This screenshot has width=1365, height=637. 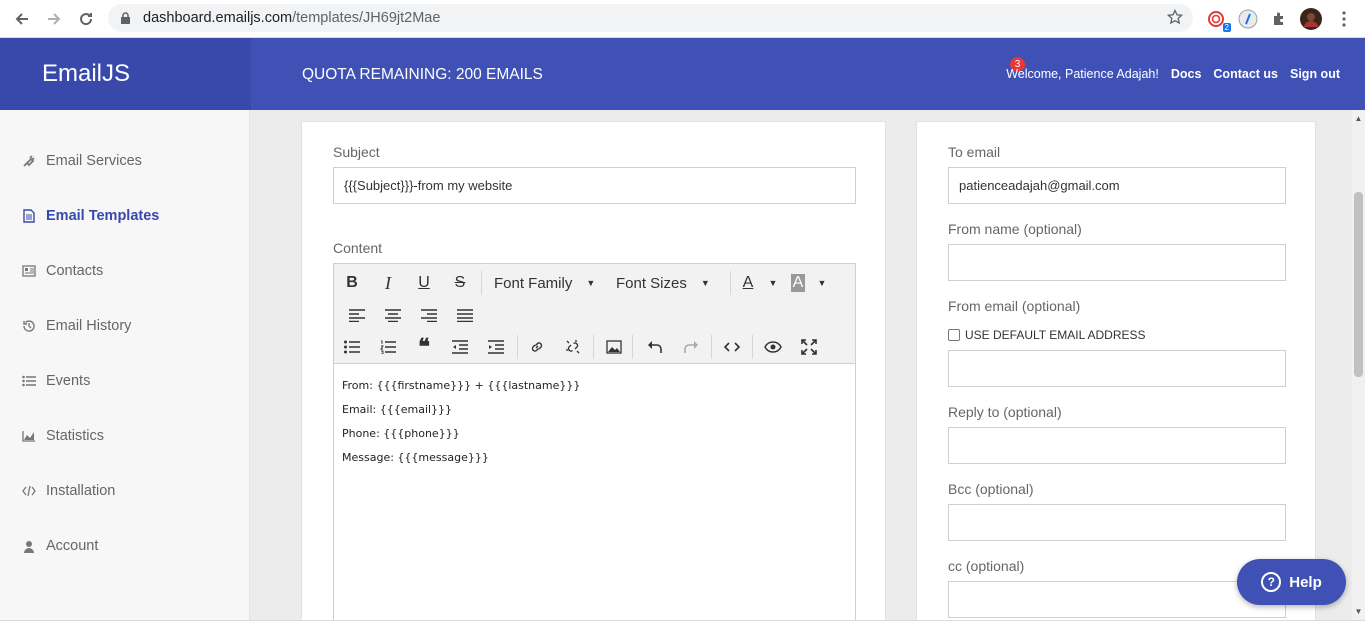 What do you see at coordinates (125, 74) in the screenshot?
I see `brand-logo: EmailJS` at bounding box center [125, 74].